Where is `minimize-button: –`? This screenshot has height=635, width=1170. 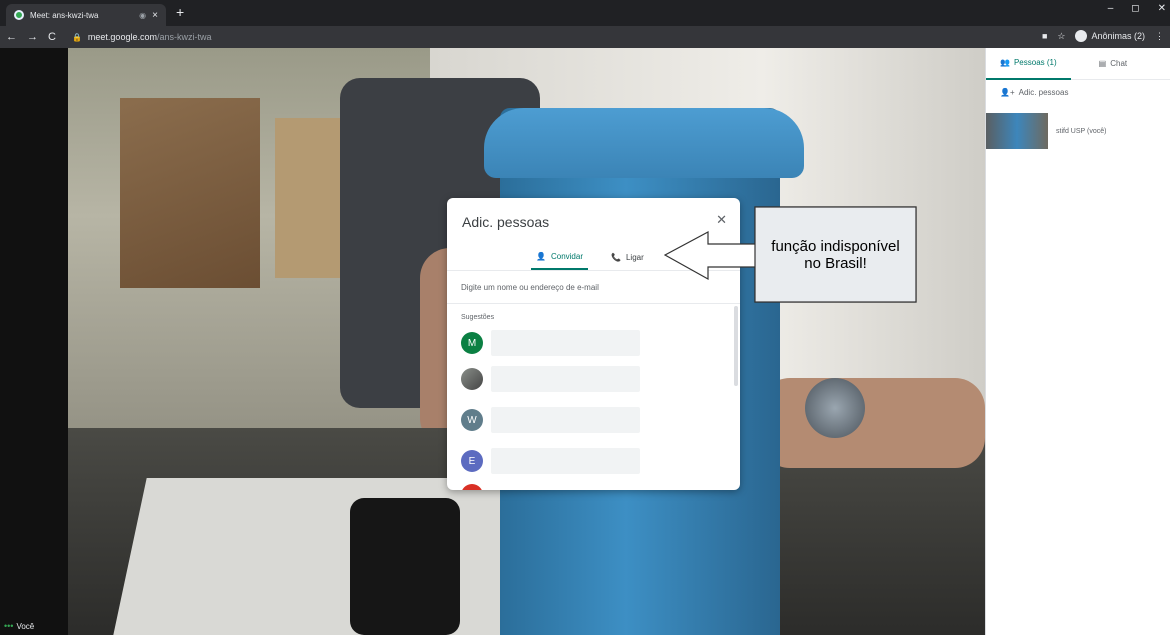
minimize-button: – is located at coordinates (1111, 8).